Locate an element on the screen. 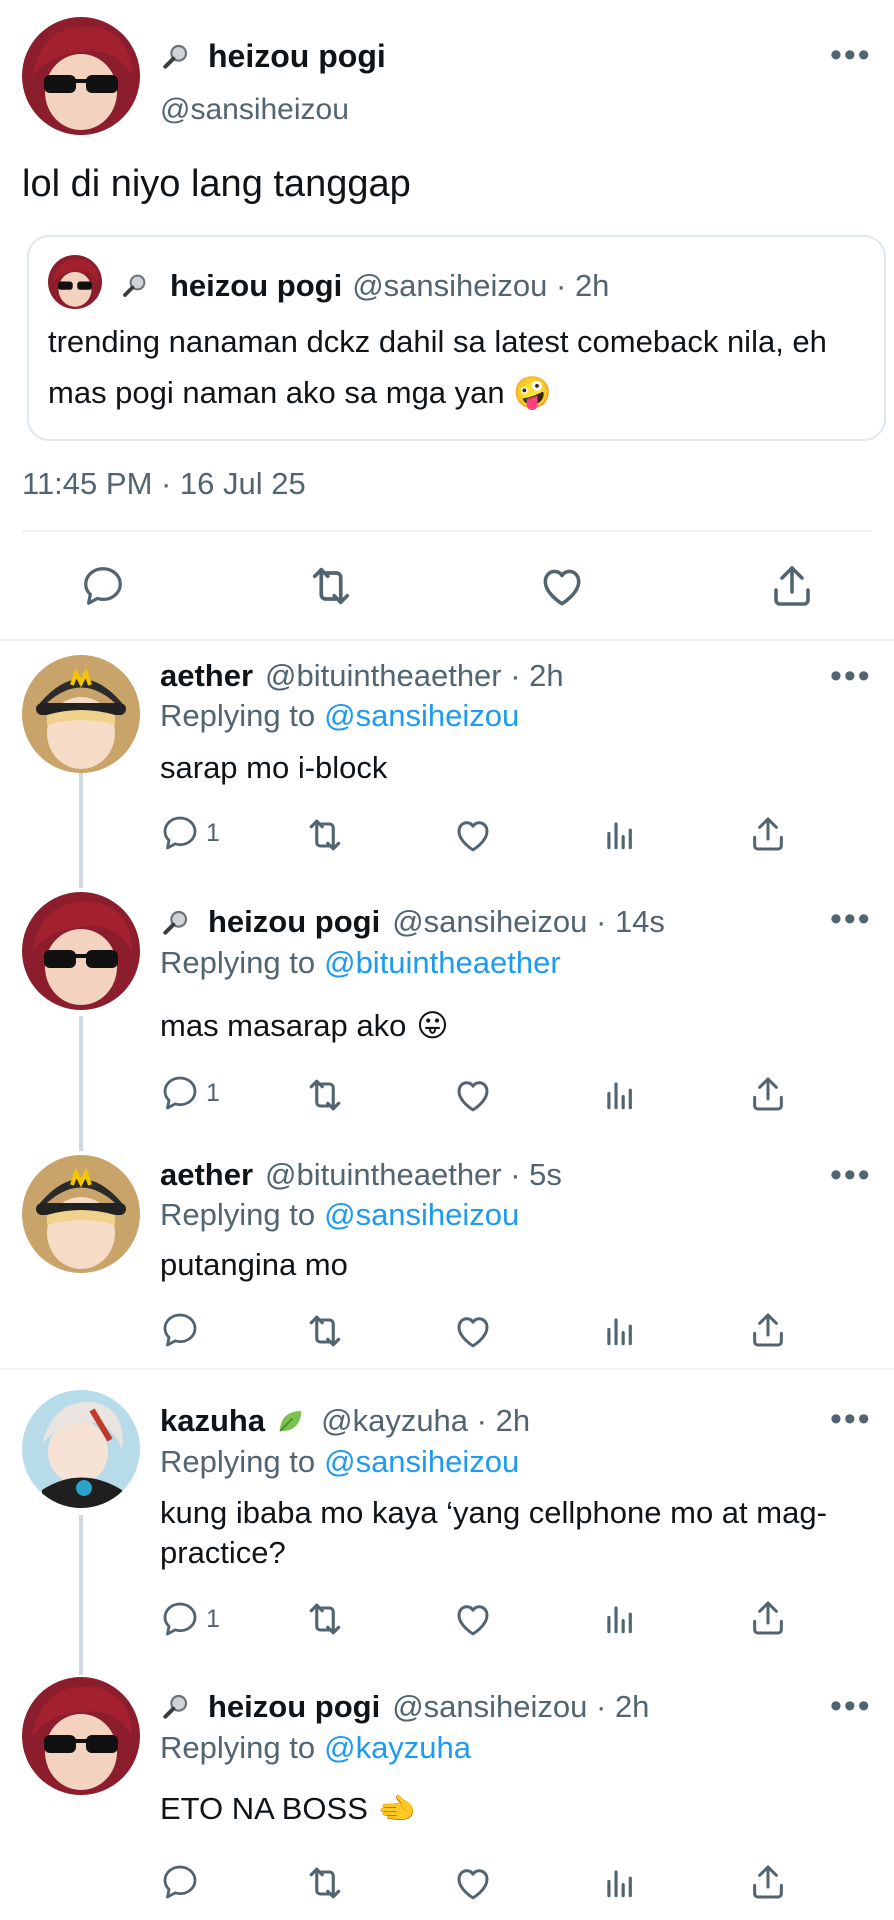 The image size is (894, 1920). tweet-text: lol di niyo lang tanggap is located at coordinates (216, 184).